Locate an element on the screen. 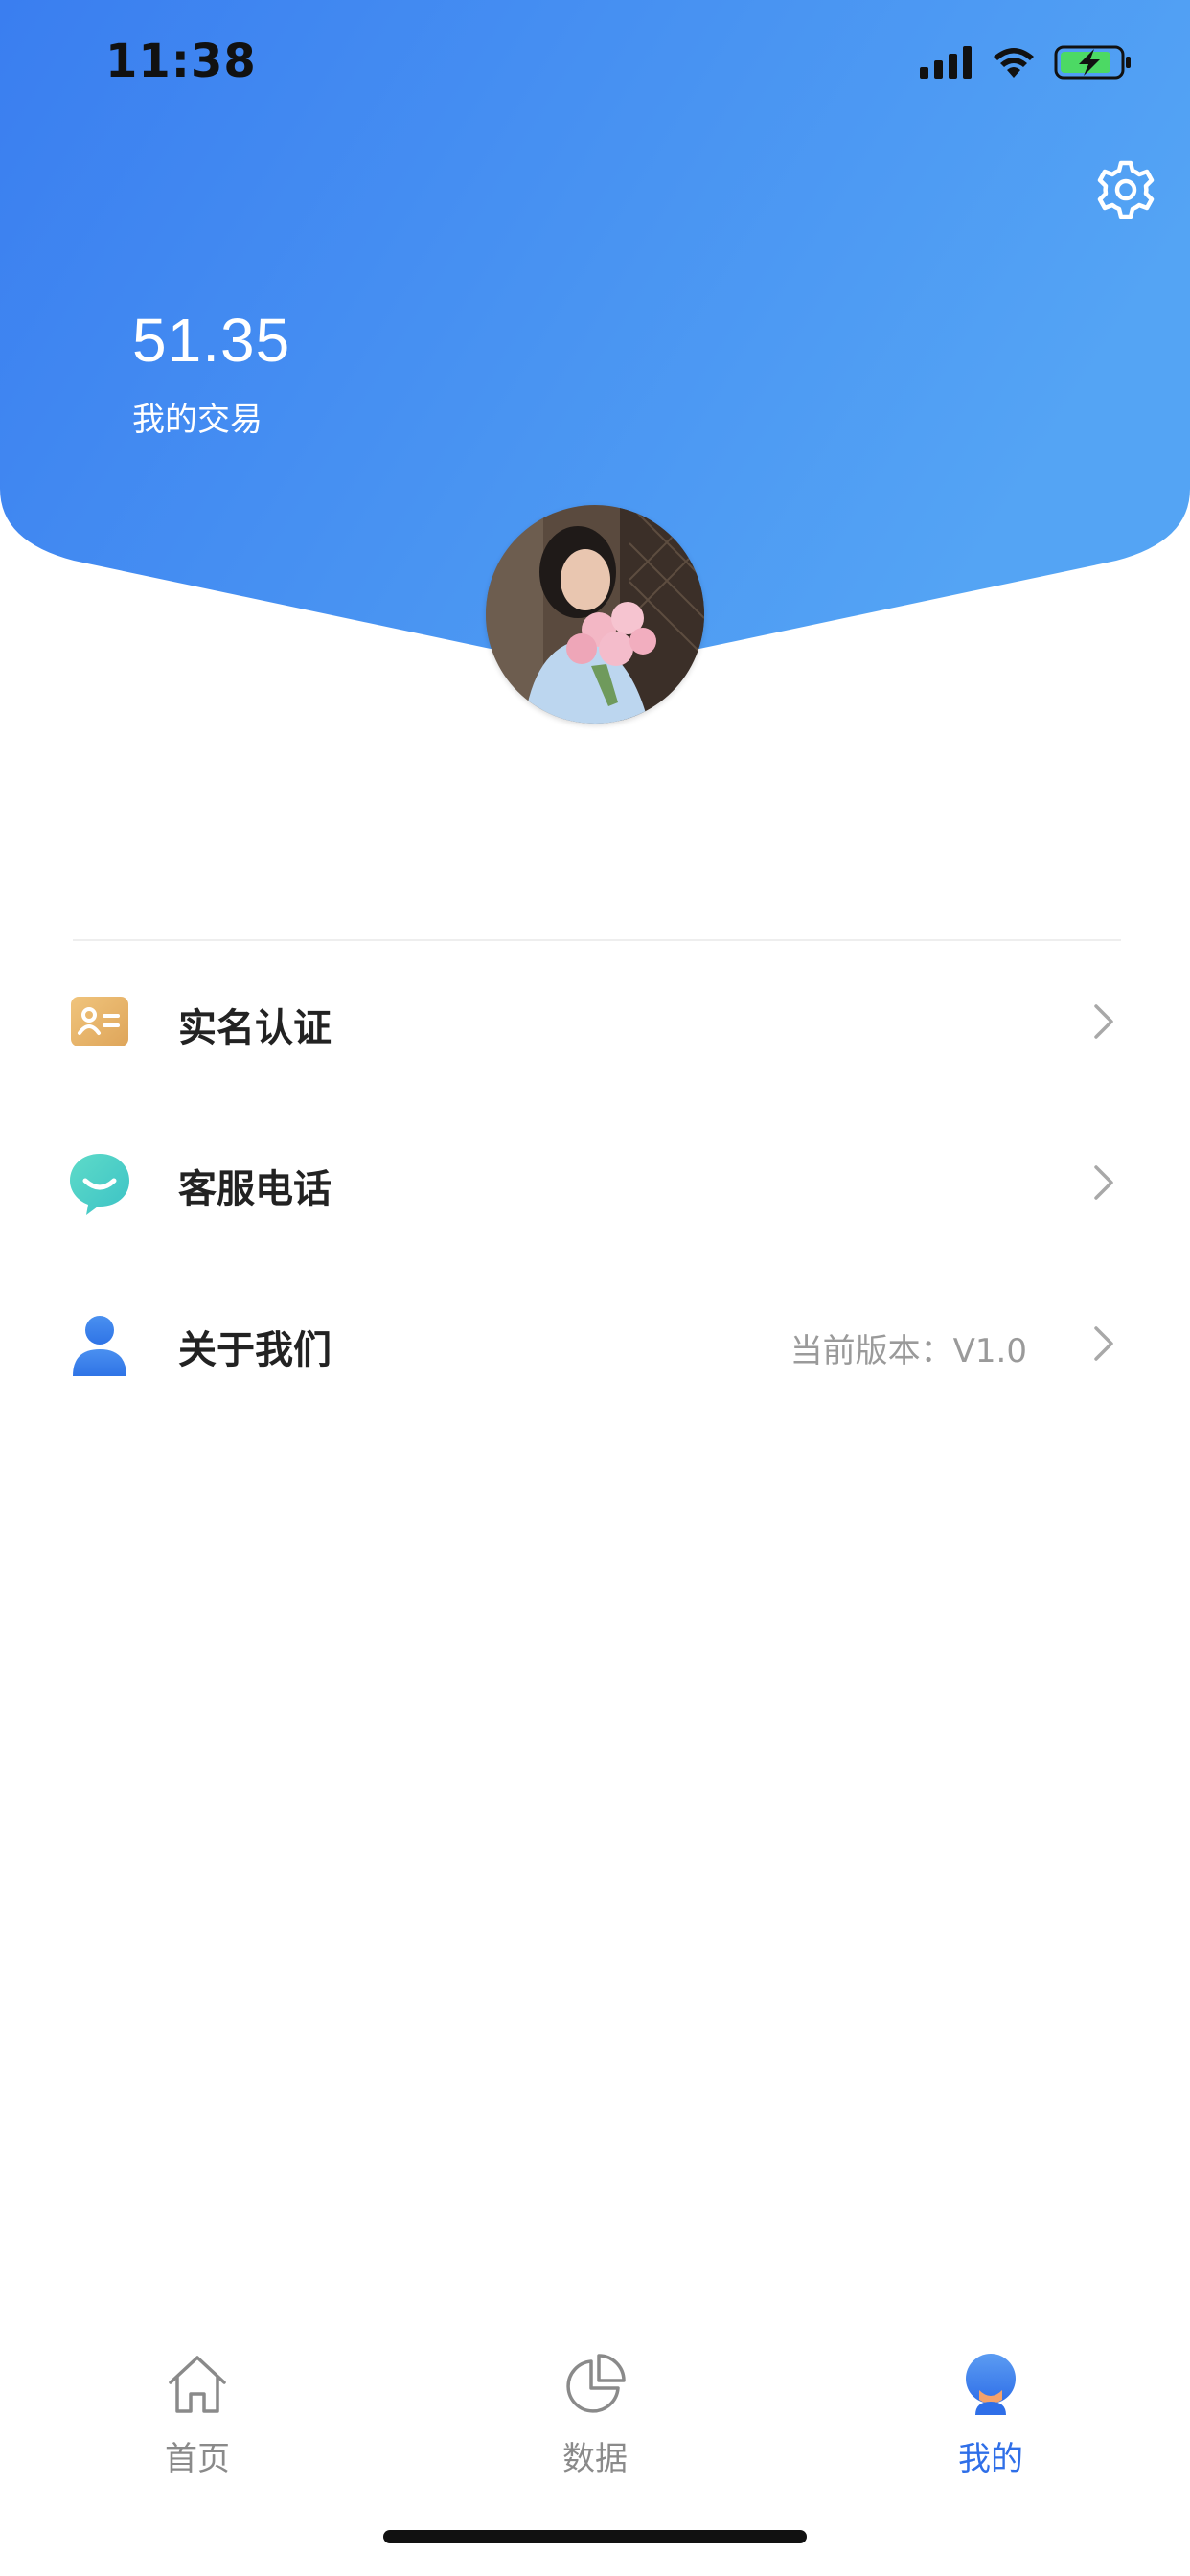 This screenshot has height=2576, width=1190. status-icons is located at coordinates (1027, 62).